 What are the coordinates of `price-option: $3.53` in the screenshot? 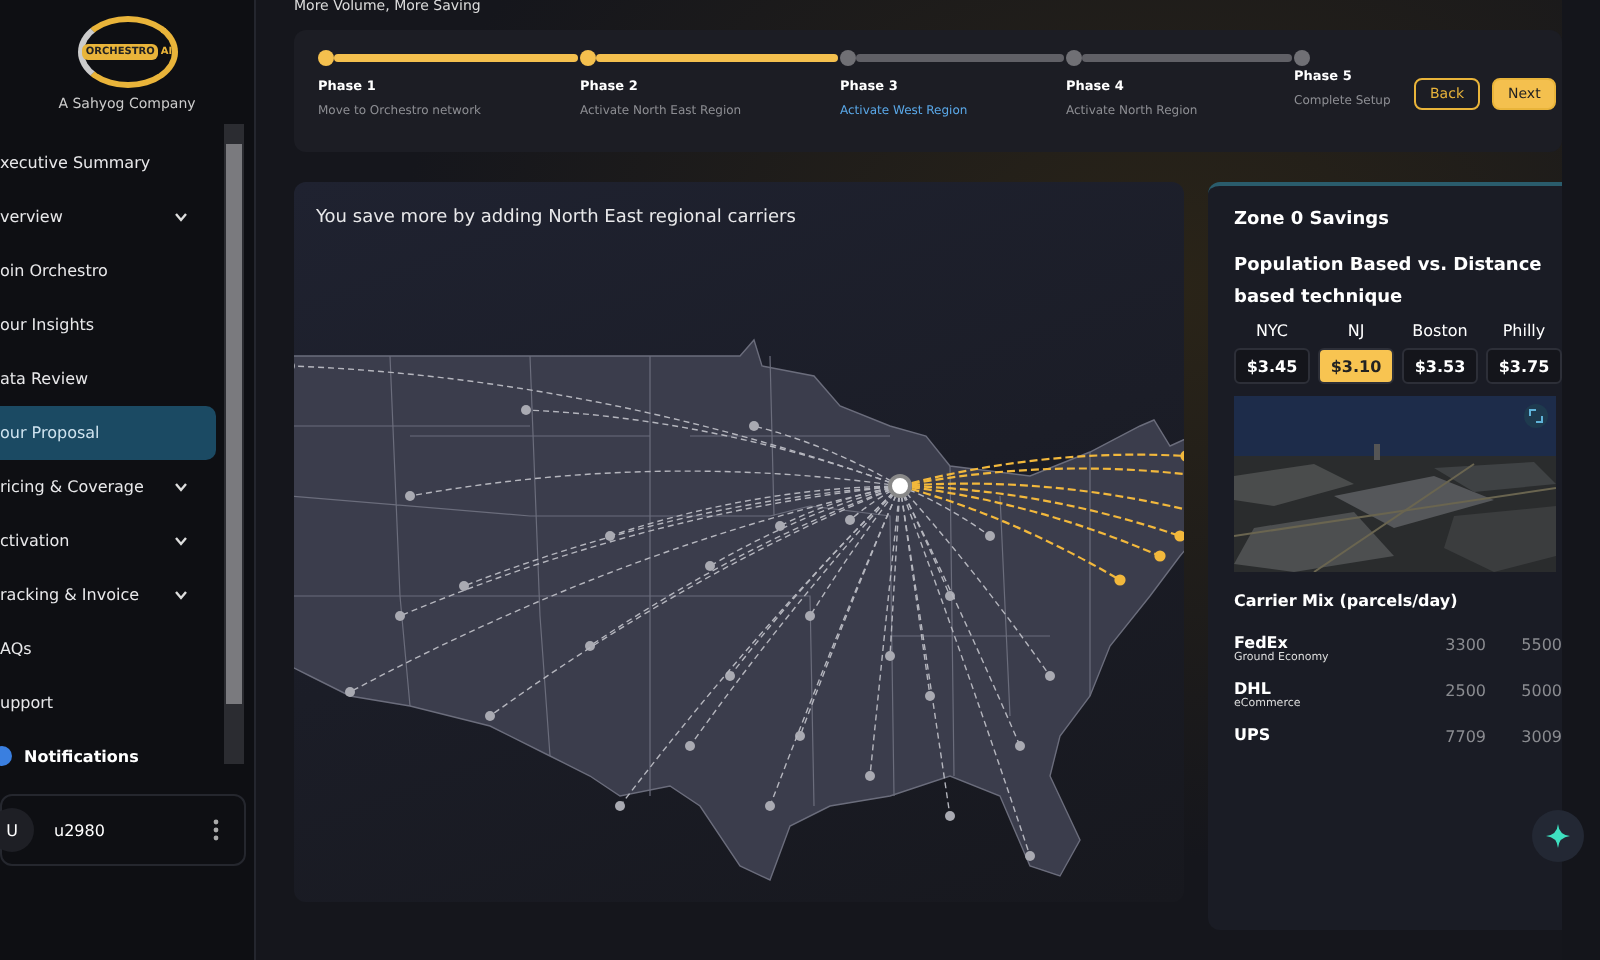 It's located at (1440, 366).